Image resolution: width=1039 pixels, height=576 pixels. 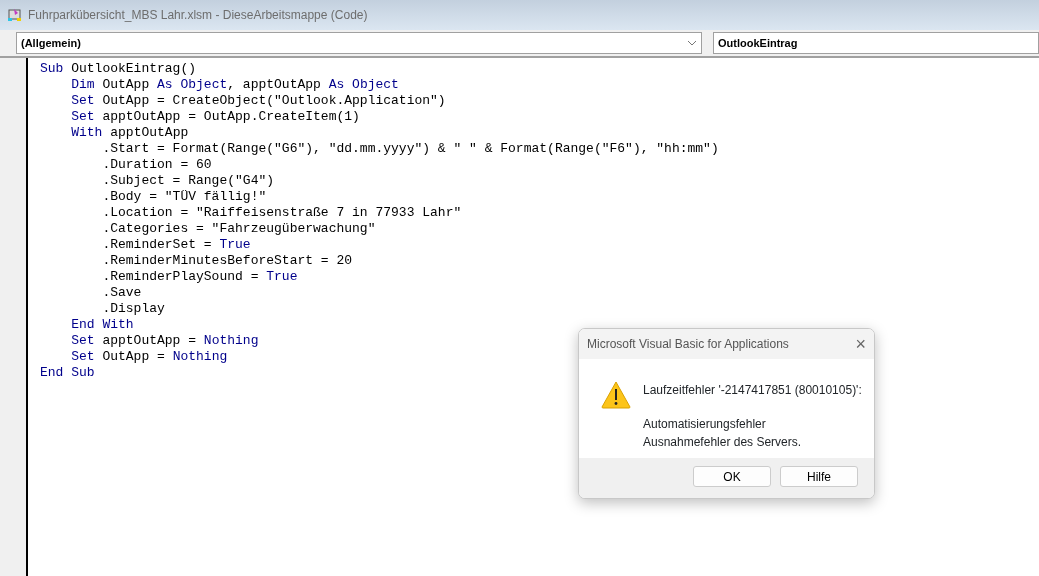 What do you see at coordinates (359, 43) in the screenshot?
I see `object-dropdown: (Allgemein)` at bounding box center [359, 43].